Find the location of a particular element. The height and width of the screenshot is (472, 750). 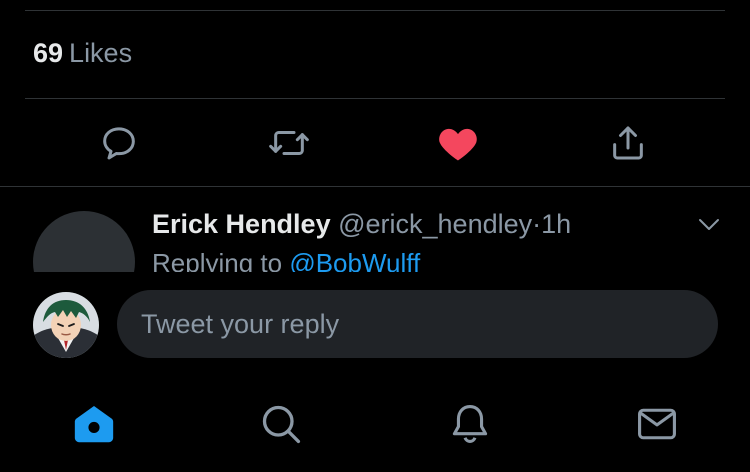

tab-messages is located at coordinates (657, 424).